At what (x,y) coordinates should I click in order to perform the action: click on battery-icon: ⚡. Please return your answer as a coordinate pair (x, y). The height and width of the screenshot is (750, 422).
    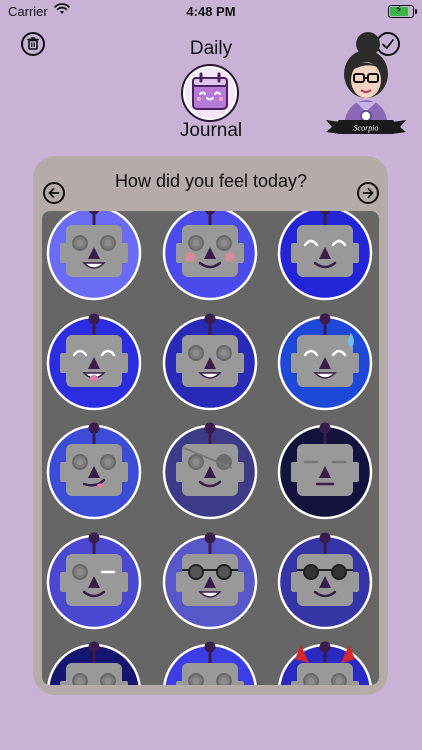
    Looking at the image, I should click on (402, 11).